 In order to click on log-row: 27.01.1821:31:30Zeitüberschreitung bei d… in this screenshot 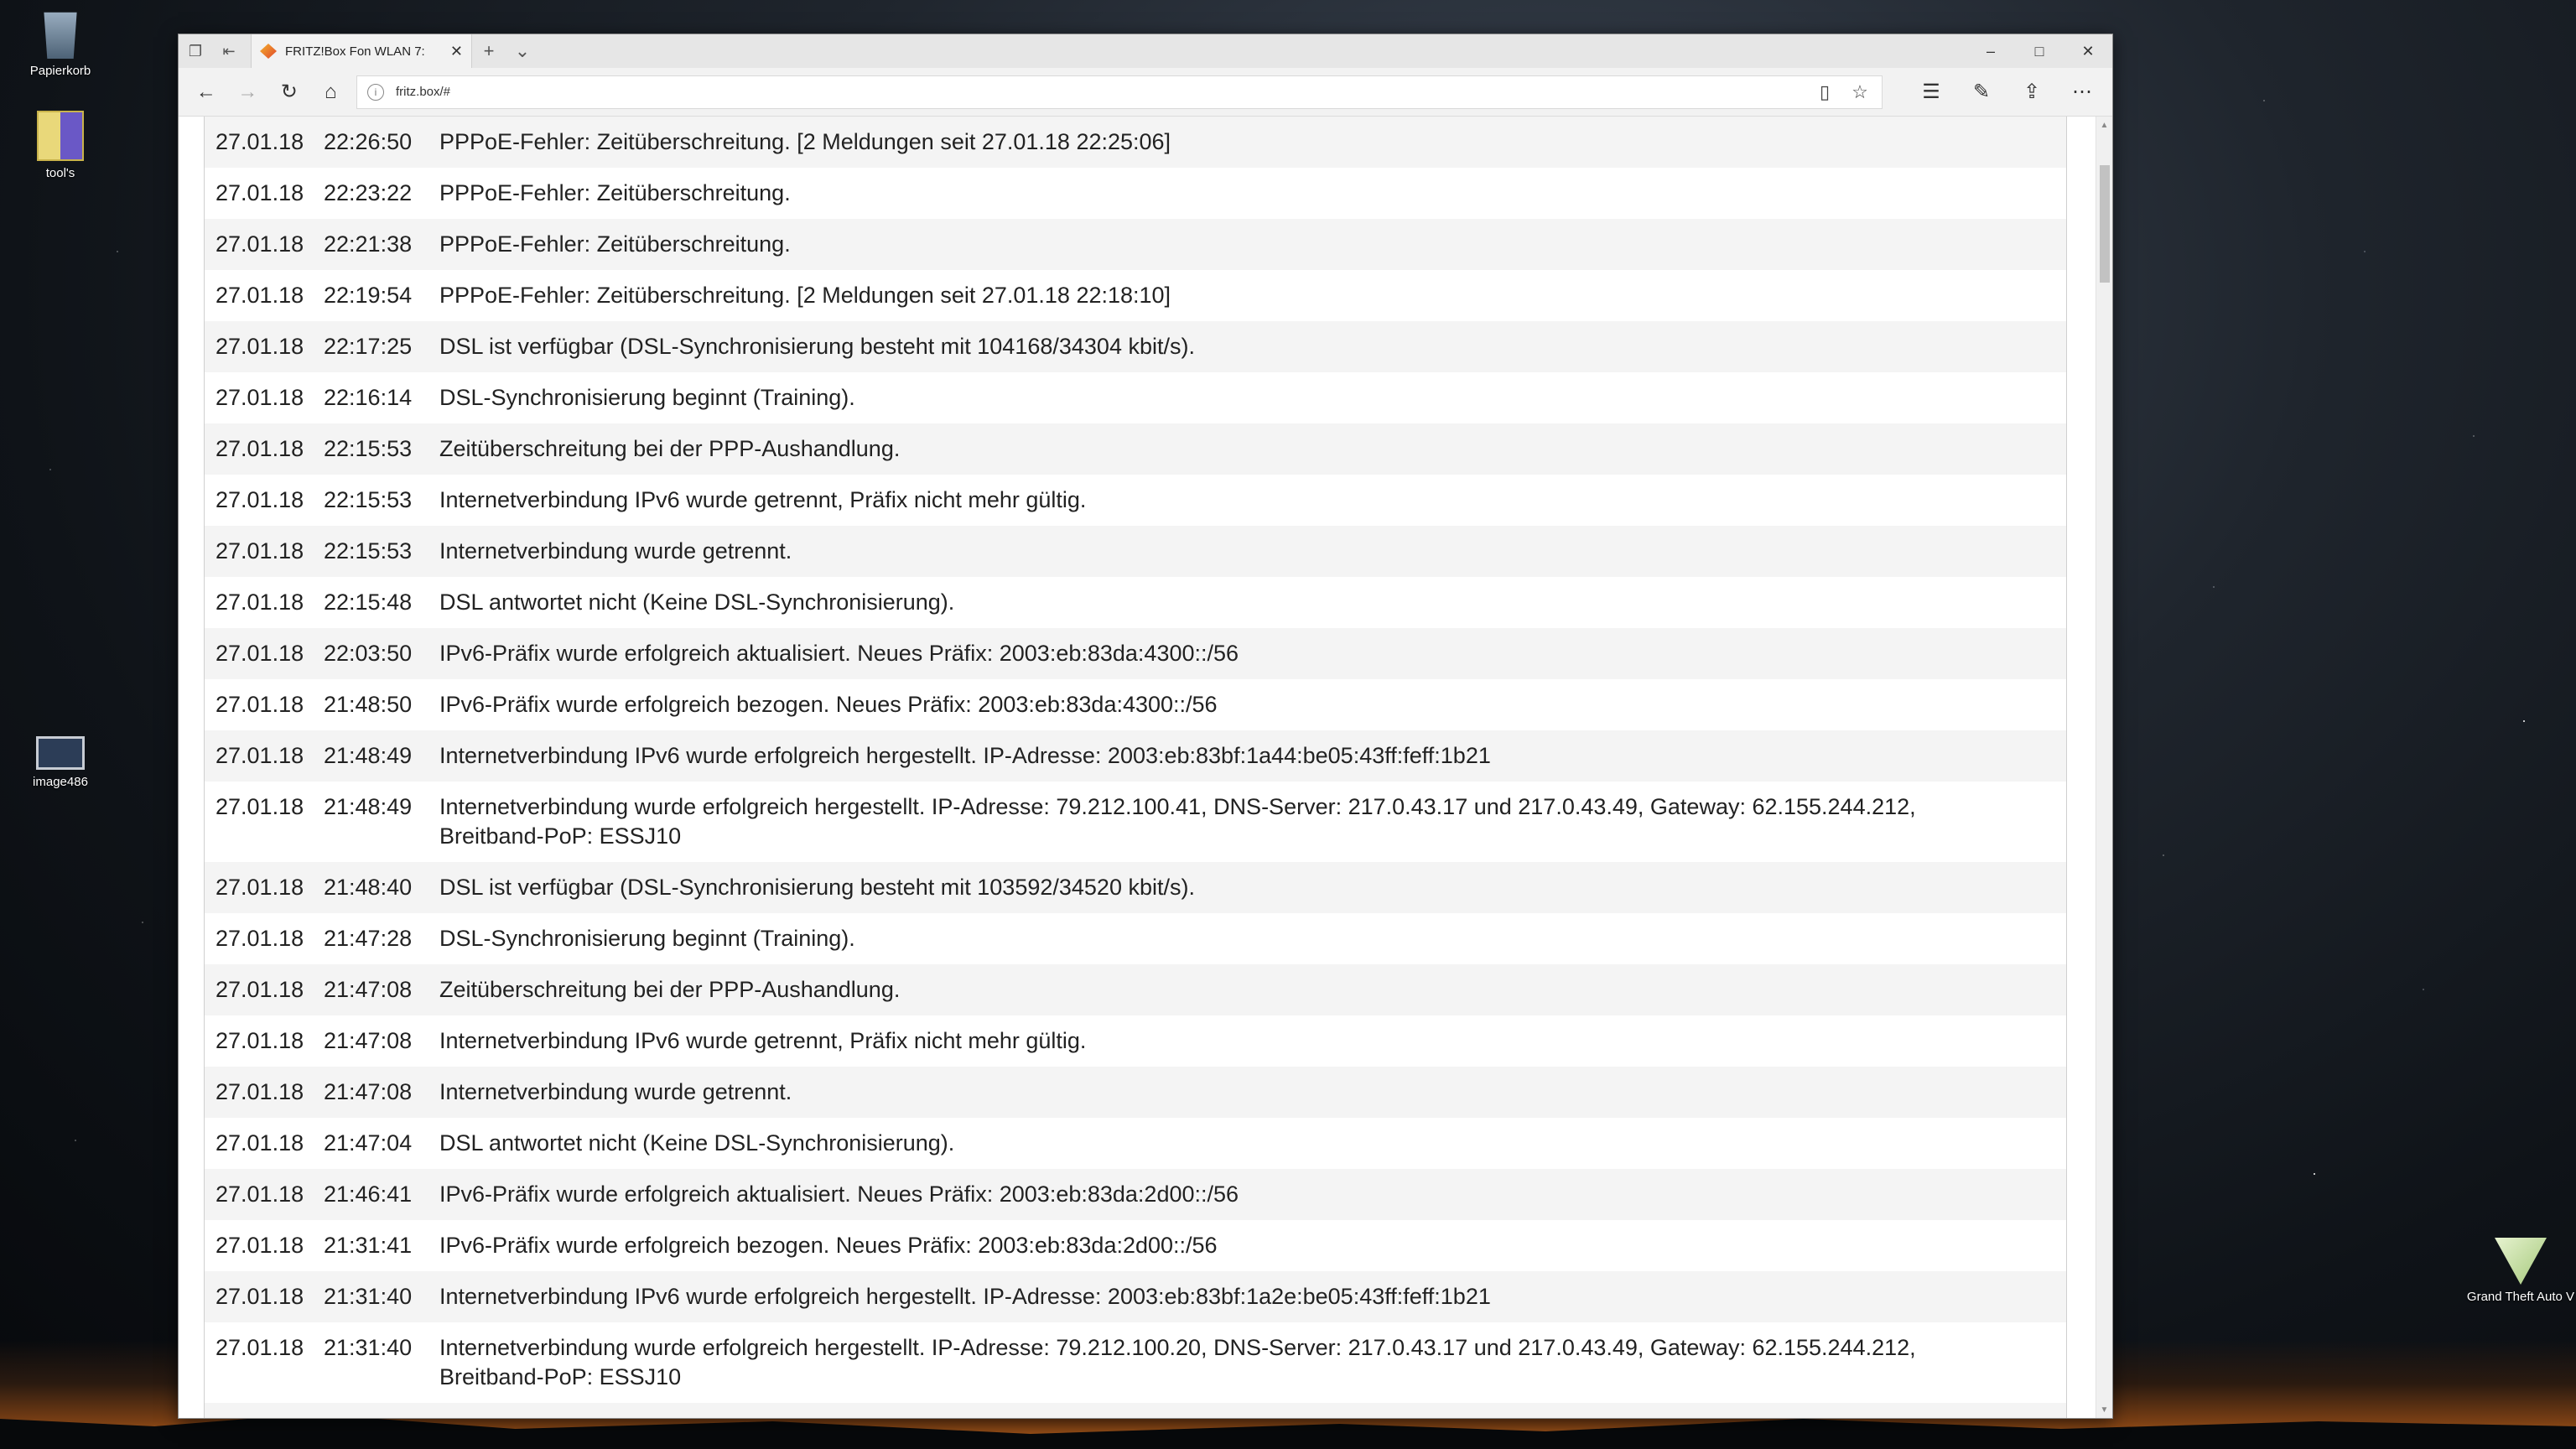, I will do `click(1135, 1410)`.